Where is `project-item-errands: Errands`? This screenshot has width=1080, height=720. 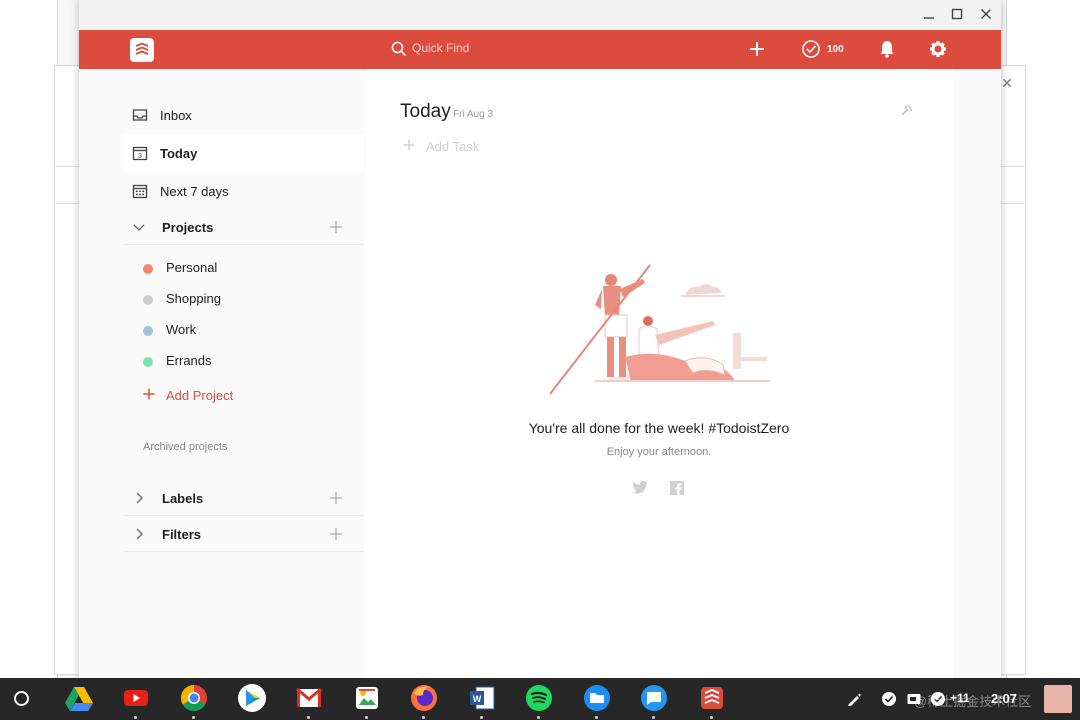 project-item-errands: Errands is located at coordinates (244, 360).